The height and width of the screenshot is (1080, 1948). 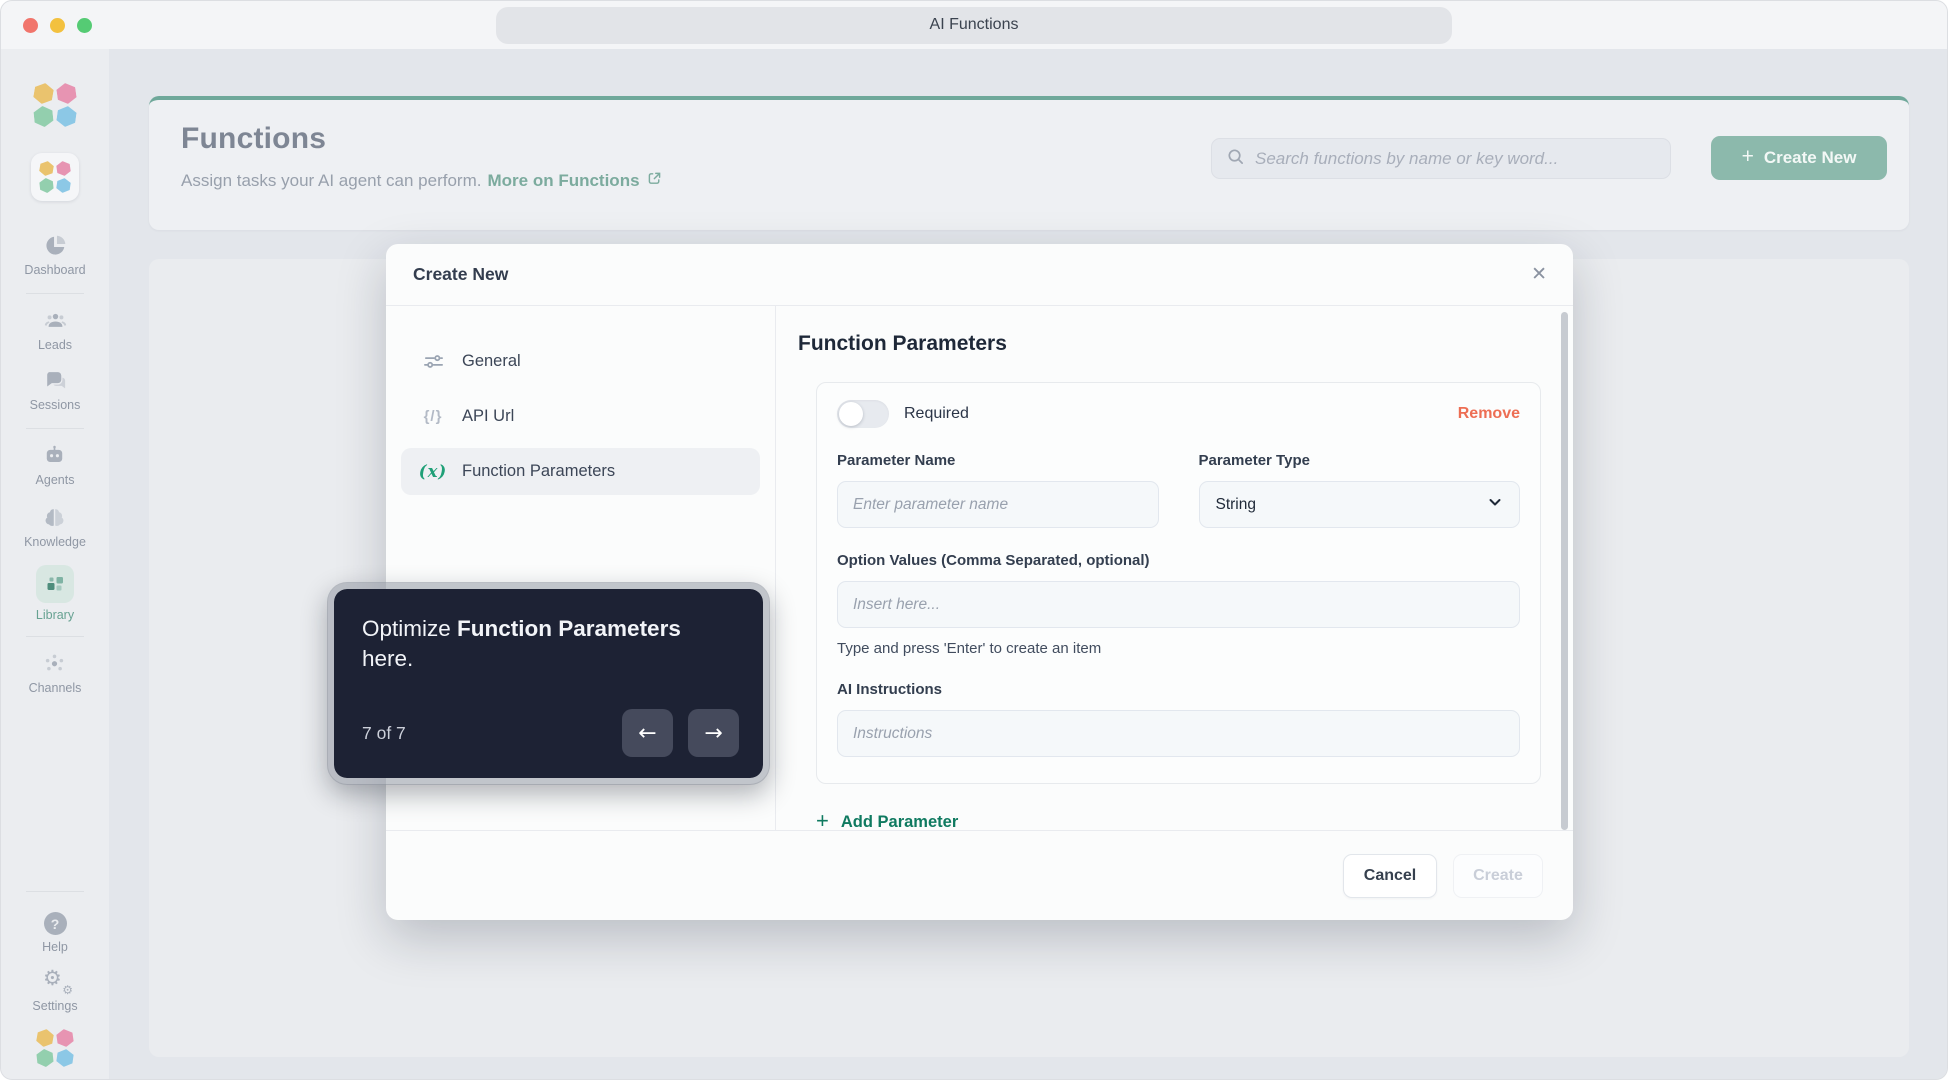 I want to click on question-circle-icon: ?, so click(x=55, y=923).